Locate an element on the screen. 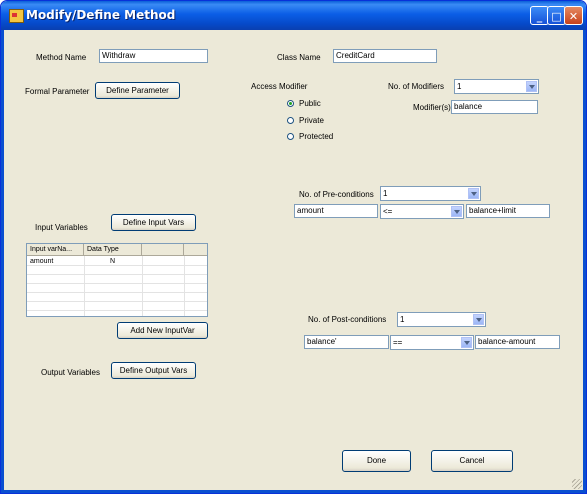 The image size is (587, 494). no-of-preconditions-label: No. of Pre-conditions is located at coordinates (336, 194).